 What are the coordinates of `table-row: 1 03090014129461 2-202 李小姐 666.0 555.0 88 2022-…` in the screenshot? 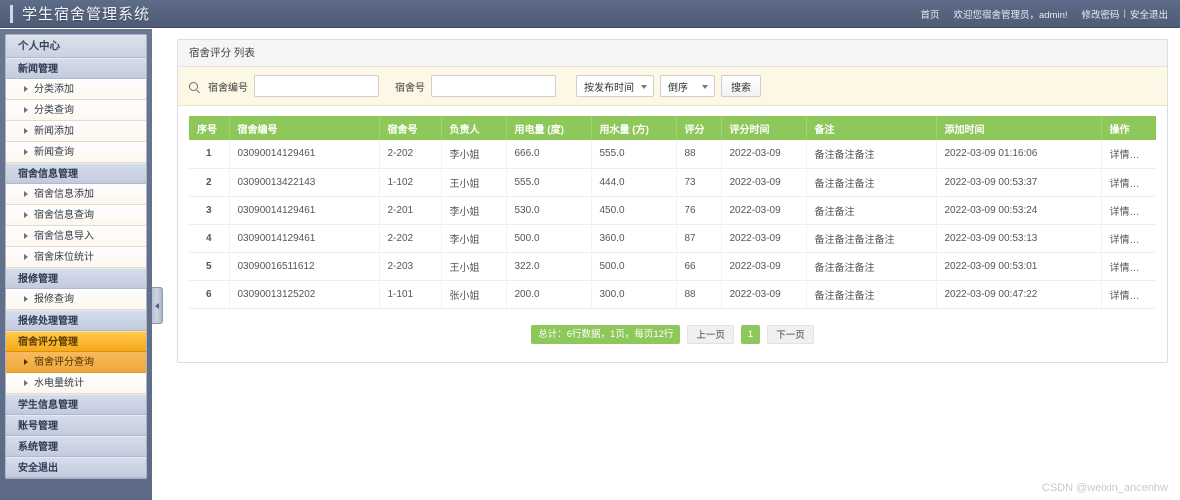 It's located at (672, 154).